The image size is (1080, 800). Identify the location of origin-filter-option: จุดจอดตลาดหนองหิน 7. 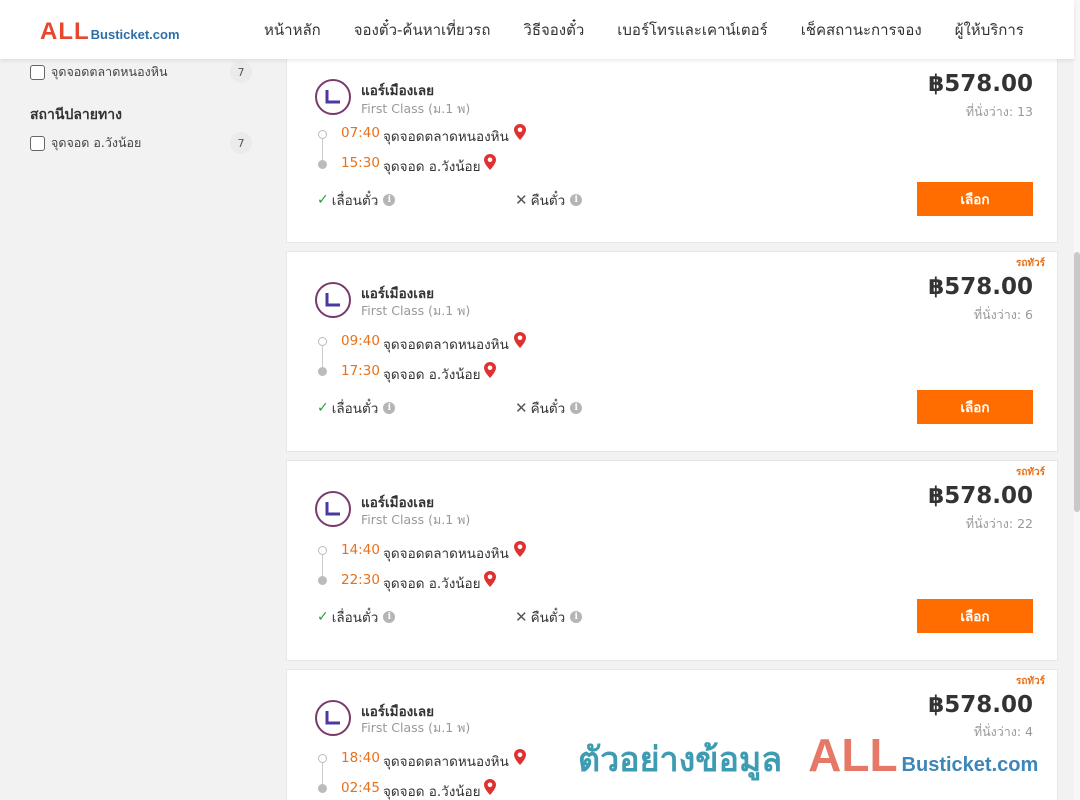
(143, 72).